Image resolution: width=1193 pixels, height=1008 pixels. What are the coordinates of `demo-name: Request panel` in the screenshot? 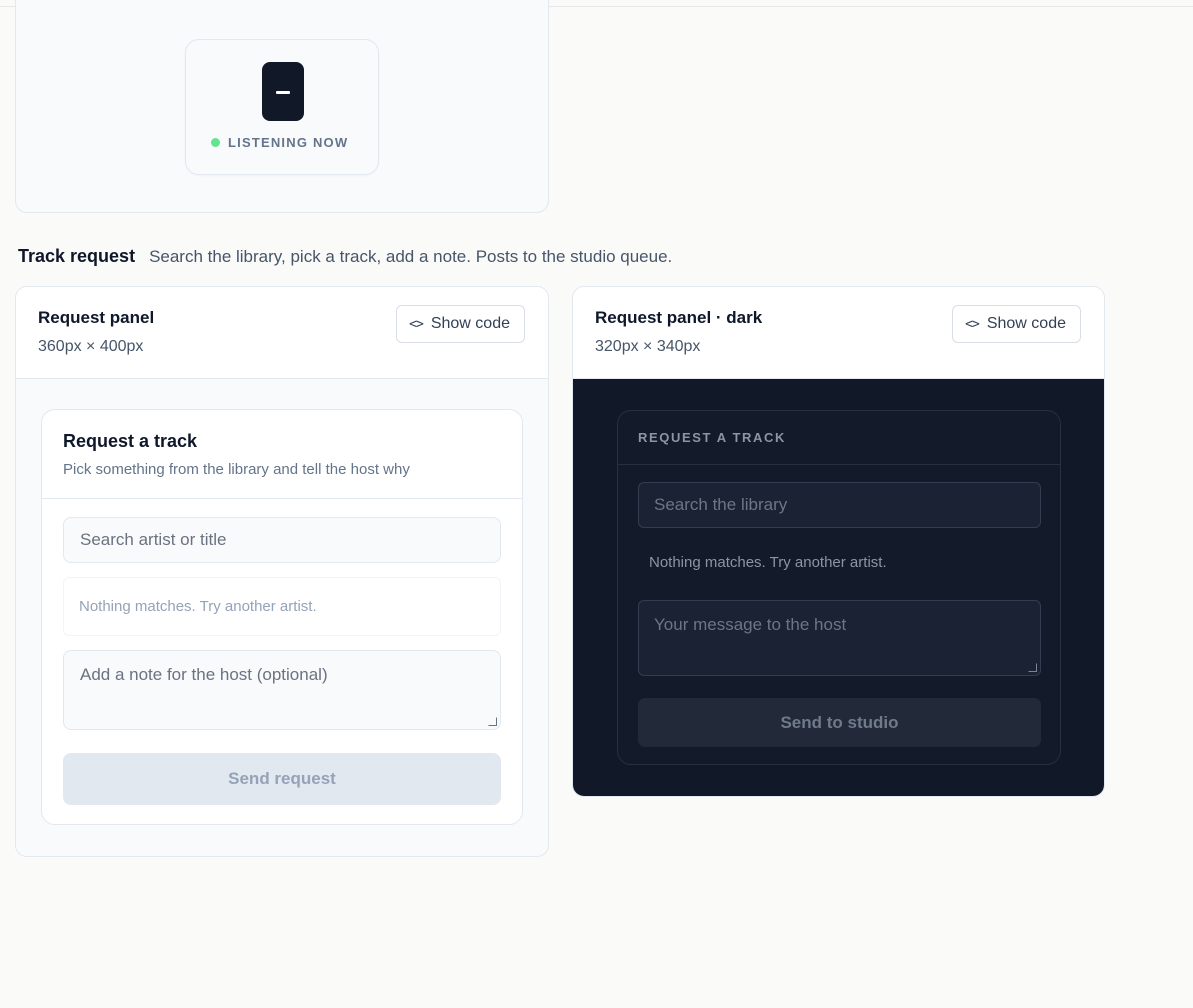 It's located at (96, 317).